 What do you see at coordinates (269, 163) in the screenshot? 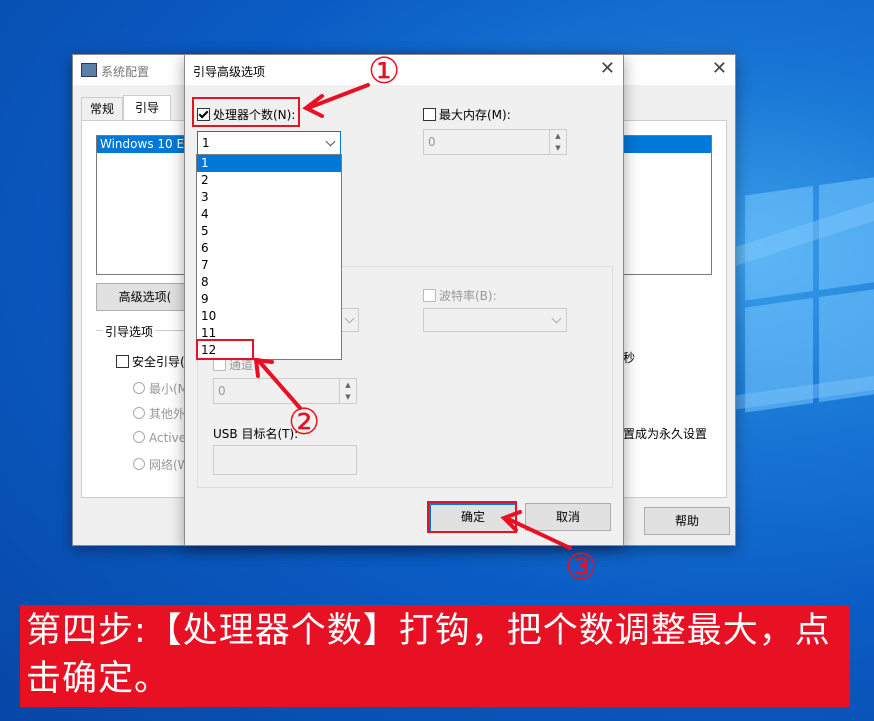
I see `dropdown-option: 1` at bounding box center [269, 163].